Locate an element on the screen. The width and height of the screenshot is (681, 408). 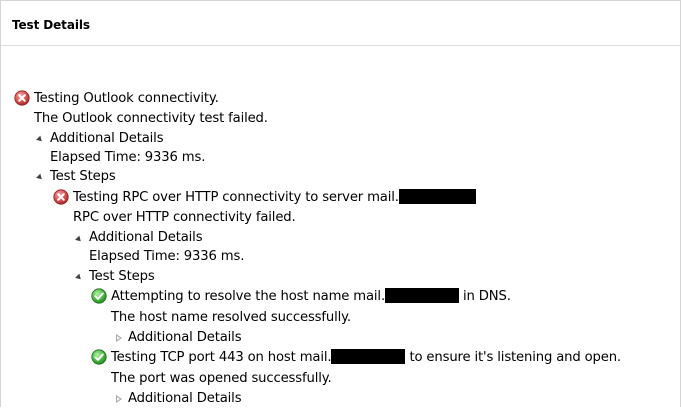
tcp-title-suffix: to ensure it's listening and open. is located at coordinates (513, 357).